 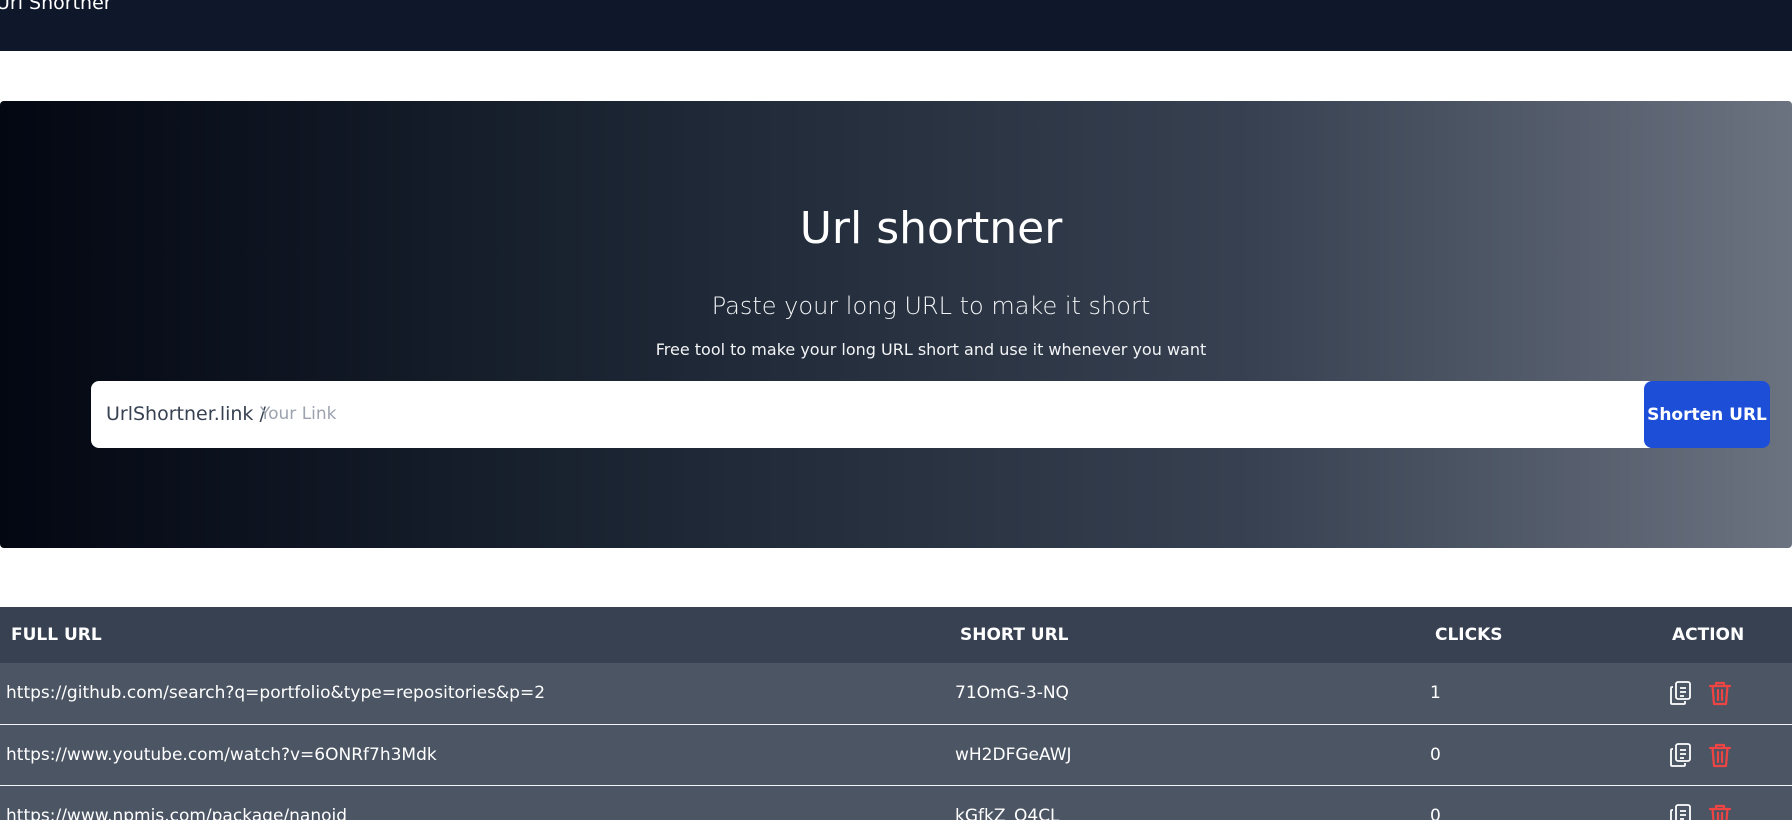 I want to click on url-field: UrlShortner.link /, so click(x=871, y=414).